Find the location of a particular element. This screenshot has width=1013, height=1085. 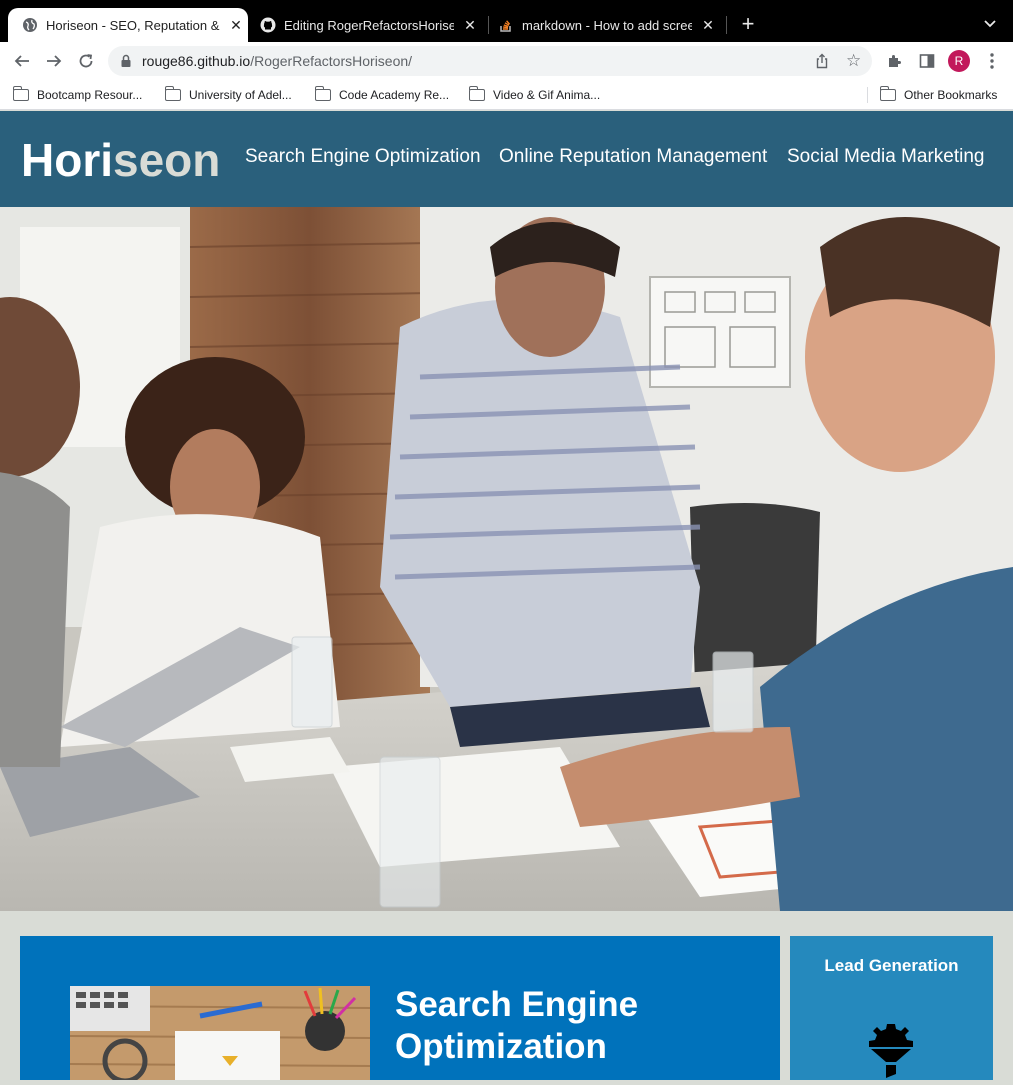

kebab-menu-icon is located at coordinates (992, 61).